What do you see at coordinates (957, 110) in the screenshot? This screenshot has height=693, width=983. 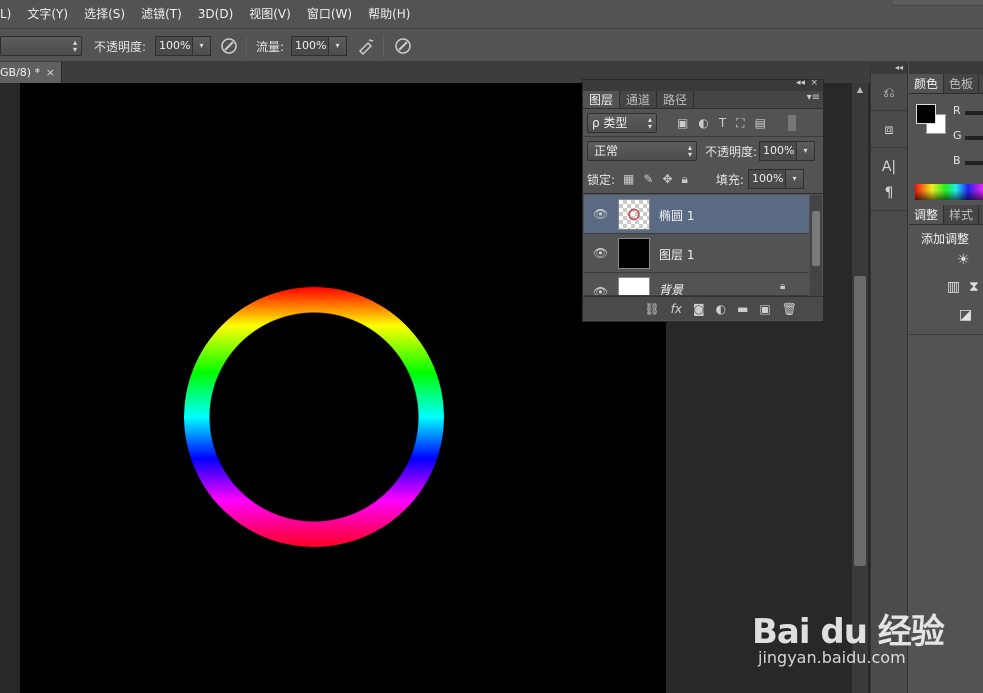 I see `channel-label-r: R` at bounding box center [957, 110].